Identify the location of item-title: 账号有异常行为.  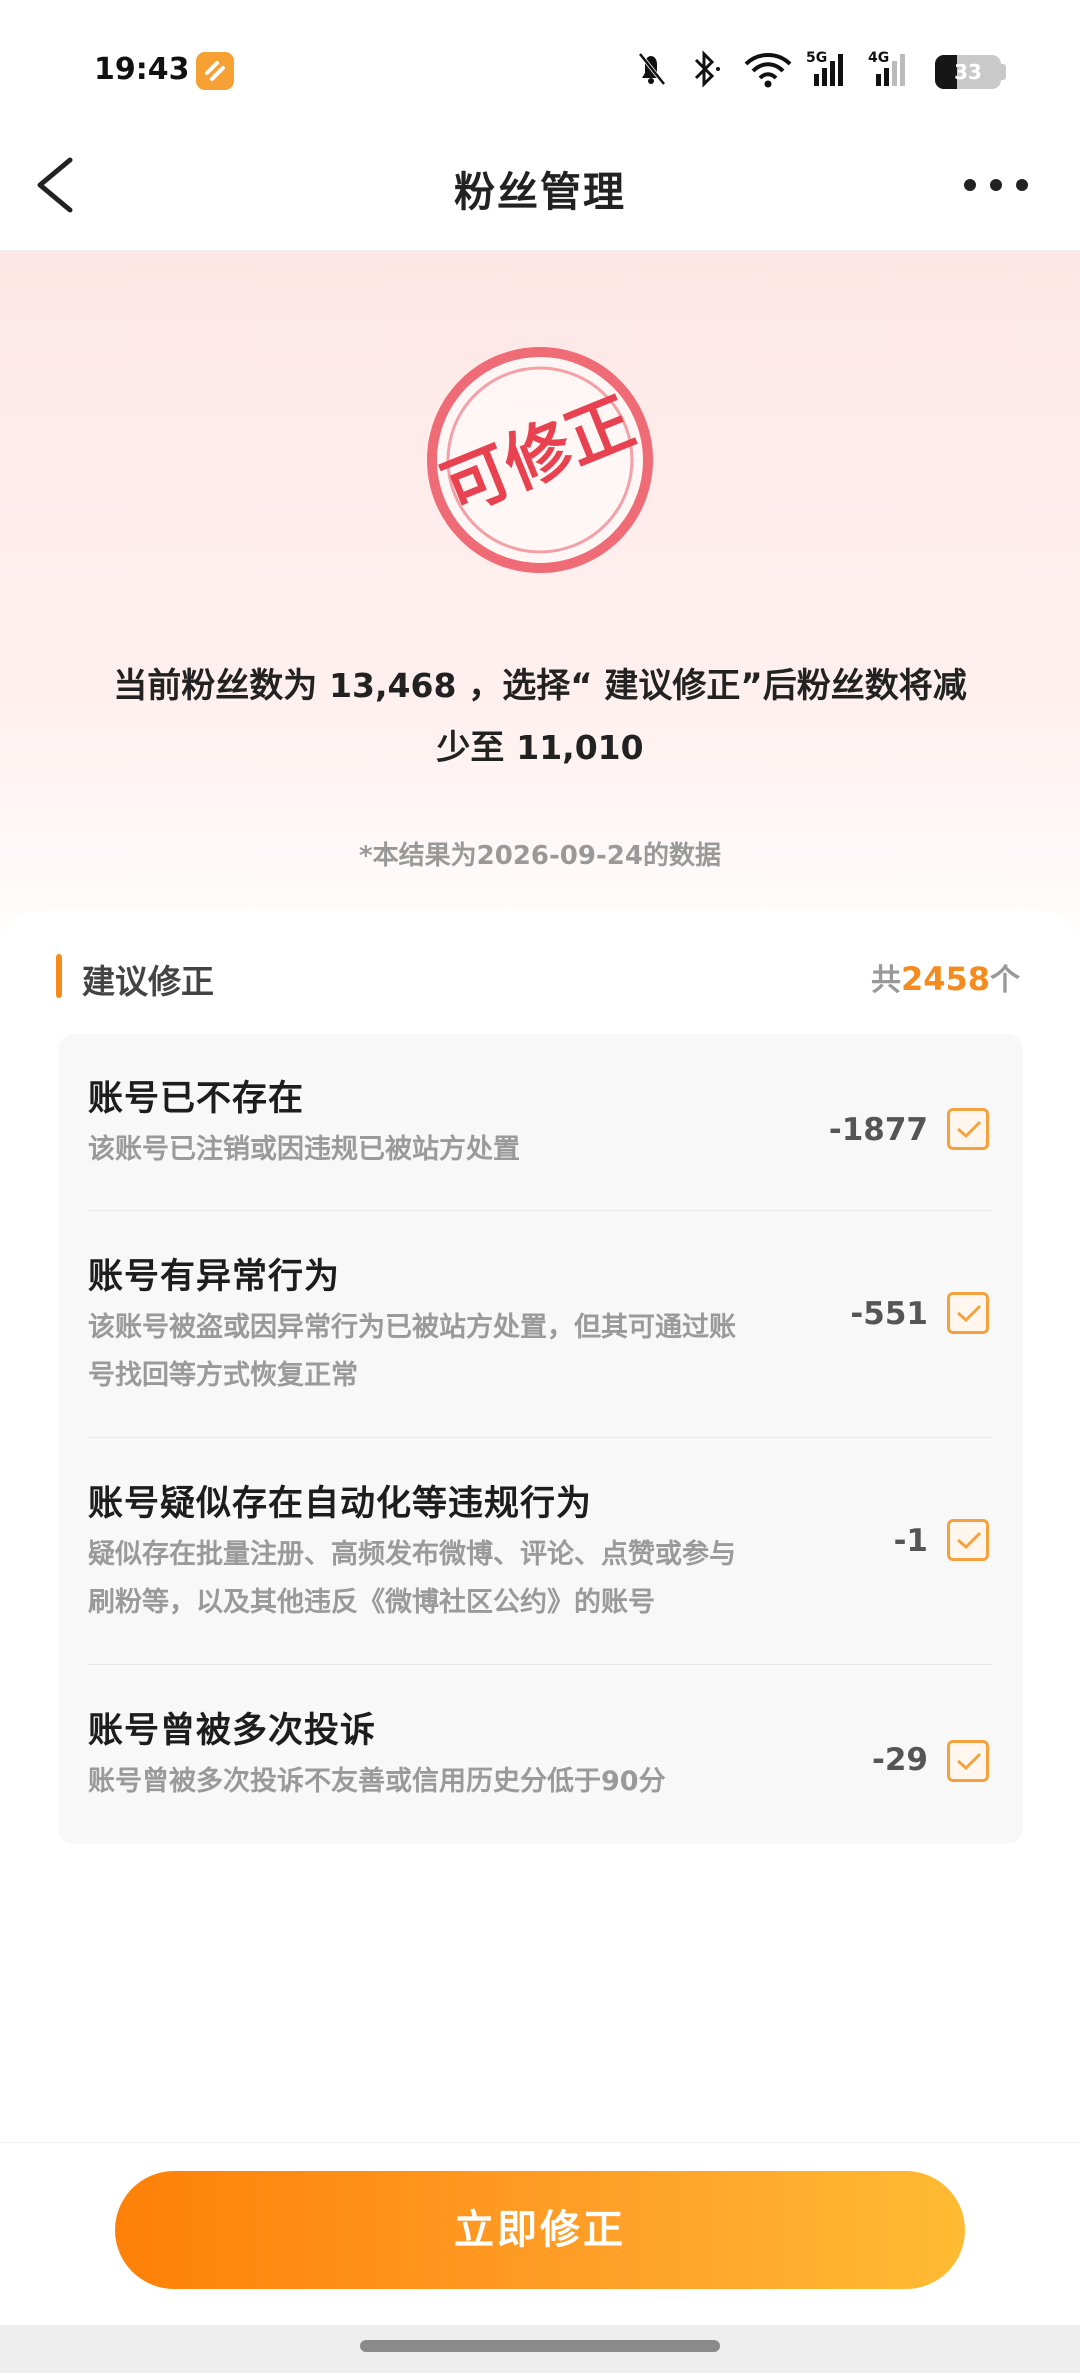
(214, 1277).